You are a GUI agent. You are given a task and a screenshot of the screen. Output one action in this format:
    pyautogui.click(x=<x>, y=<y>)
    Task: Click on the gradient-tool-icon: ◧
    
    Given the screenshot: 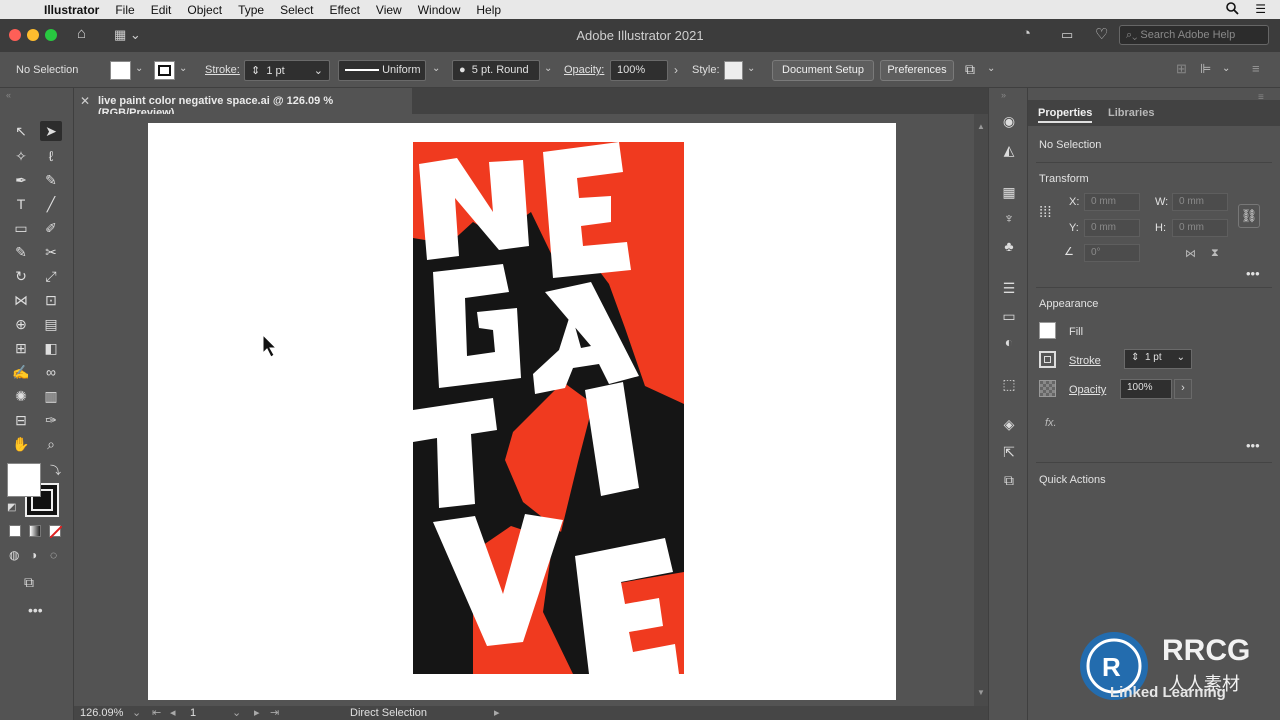 What is the action you would take?
    pyautogui.click(x=51, y=348)
    